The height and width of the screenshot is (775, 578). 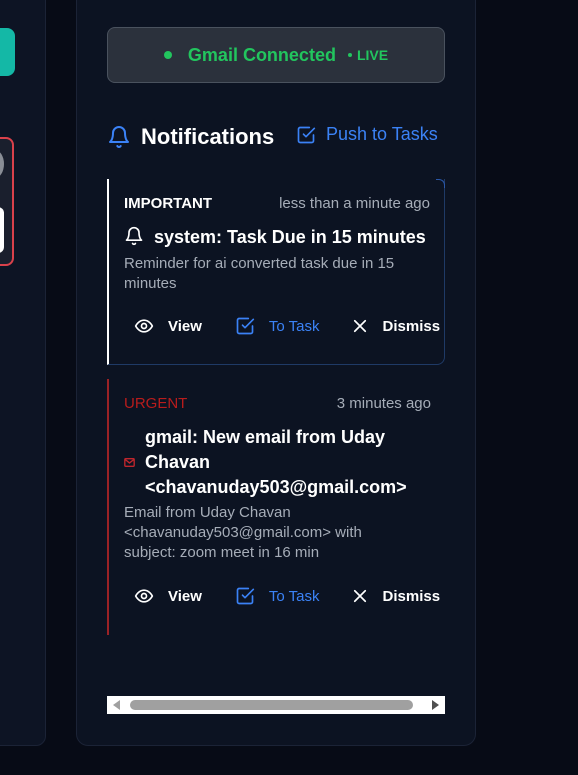 I want to click on left-panel, so click(x=23, y=373).